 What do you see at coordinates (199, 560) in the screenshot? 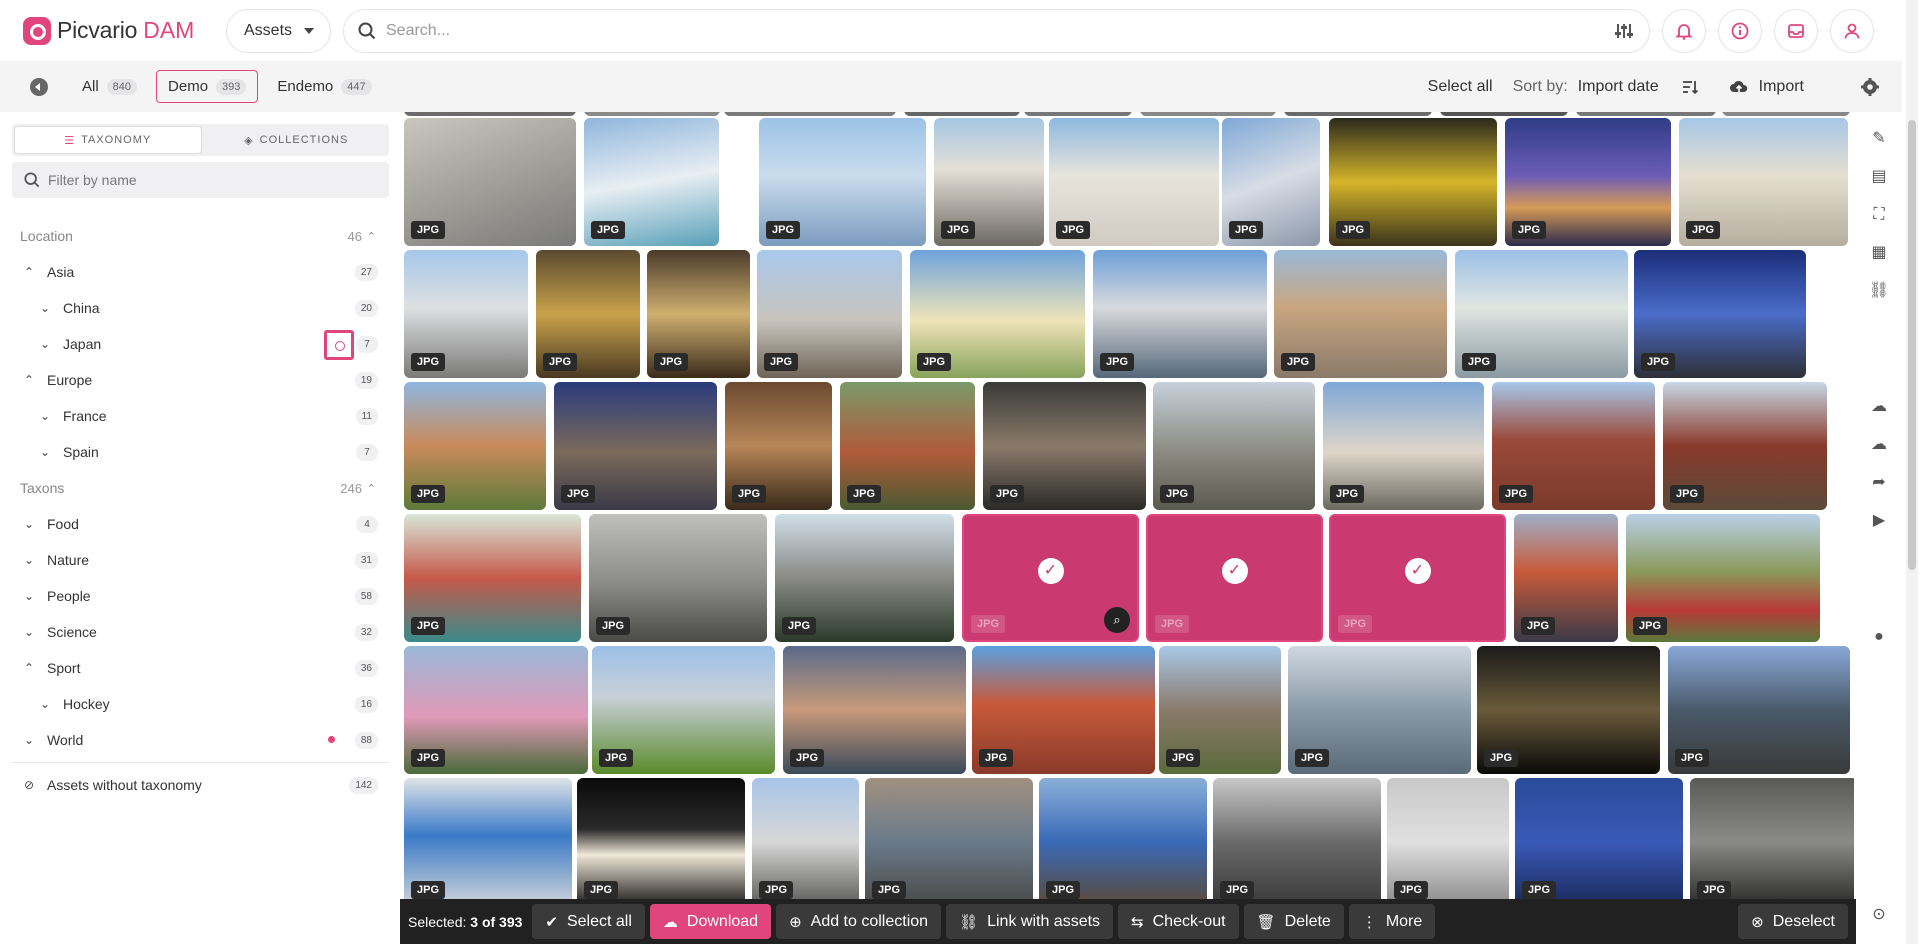
I see `tree-item-nature: ⌄ Nature 31` at bounding box center [199, 560].